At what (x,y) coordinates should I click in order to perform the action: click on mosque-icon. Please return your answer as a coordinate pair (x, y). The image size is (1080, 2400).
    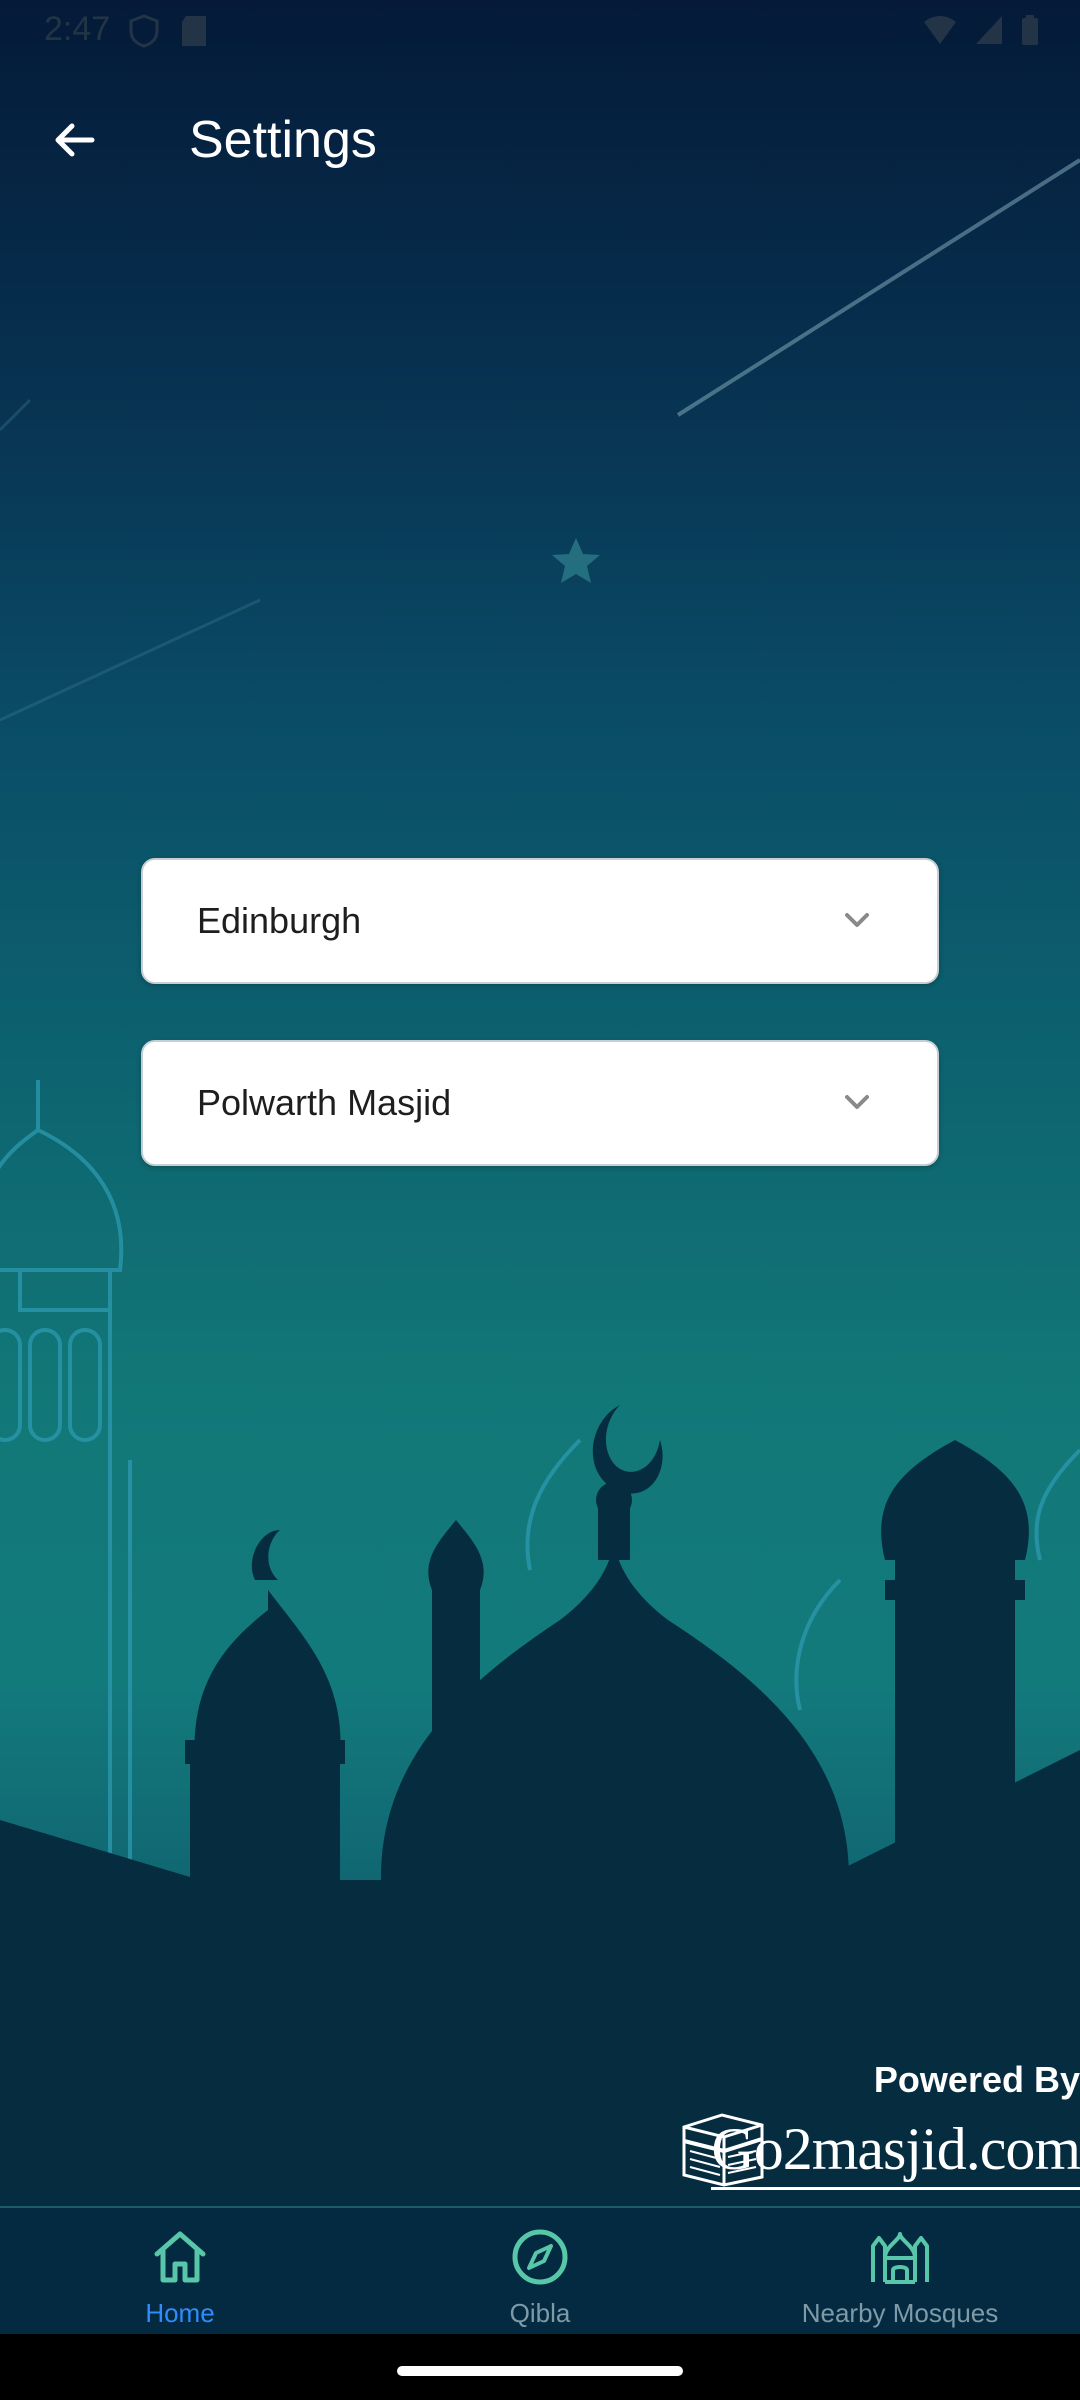
    Looking at the image, I should click on (900, 2258).